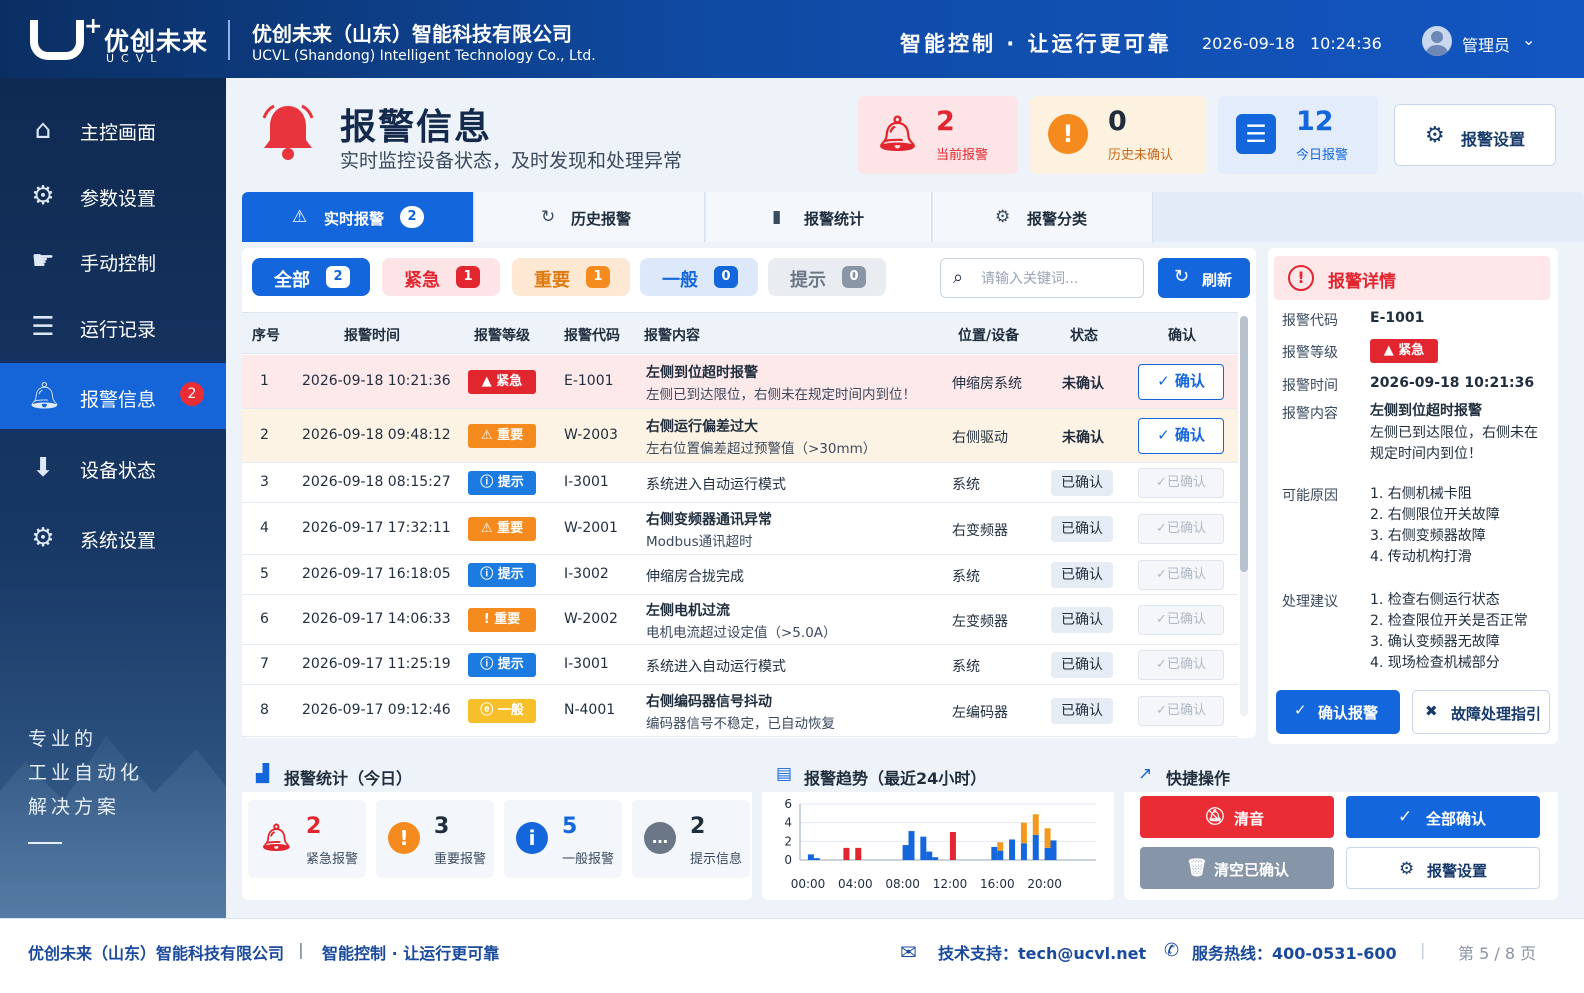 This screenshot has height=993, width=1584. Describe the element at coordinates (1252, 870) in the screenshot. I see `clear-confirmed-label: 清空已确认` at that location.